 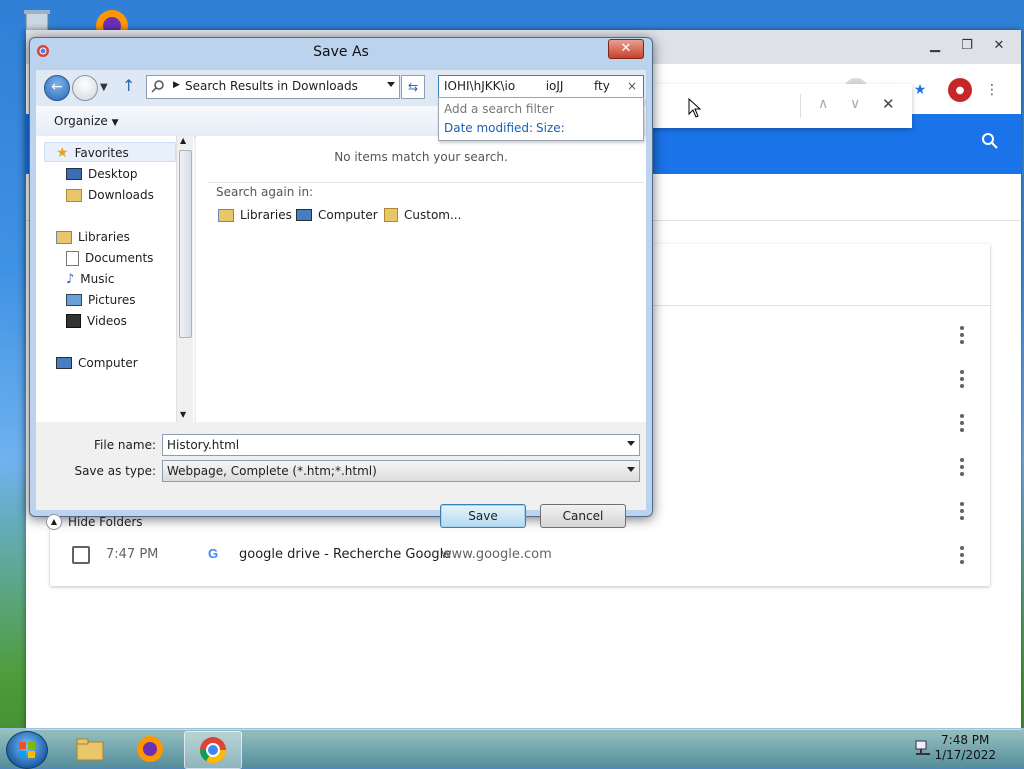 I want to click on address-text: Search Results in Downloads, so click(x=271, y=86).